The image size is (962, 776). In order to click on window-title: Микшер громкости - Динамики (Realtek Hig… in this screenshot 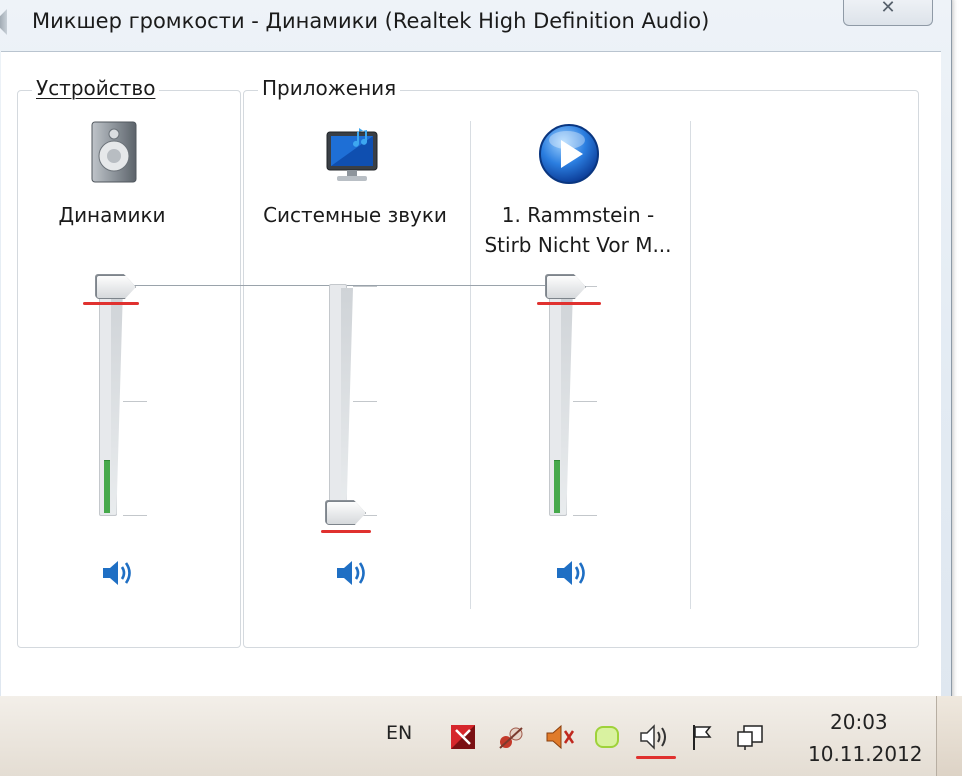, I will do `click(371, 21)`.